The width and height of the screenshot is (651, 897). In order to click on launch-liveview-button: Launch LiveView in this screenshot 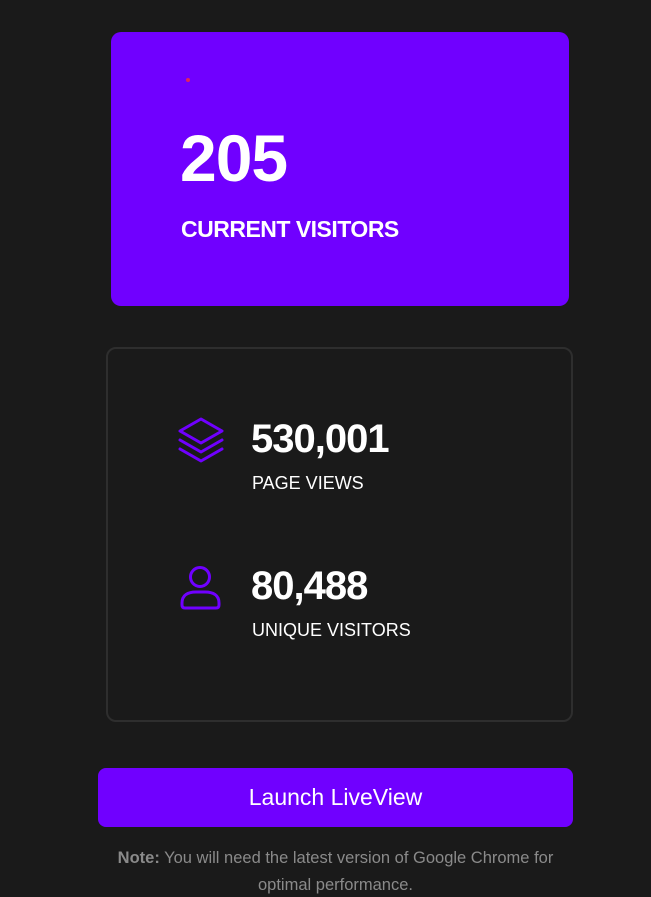, I will do `click(335, 797)`.